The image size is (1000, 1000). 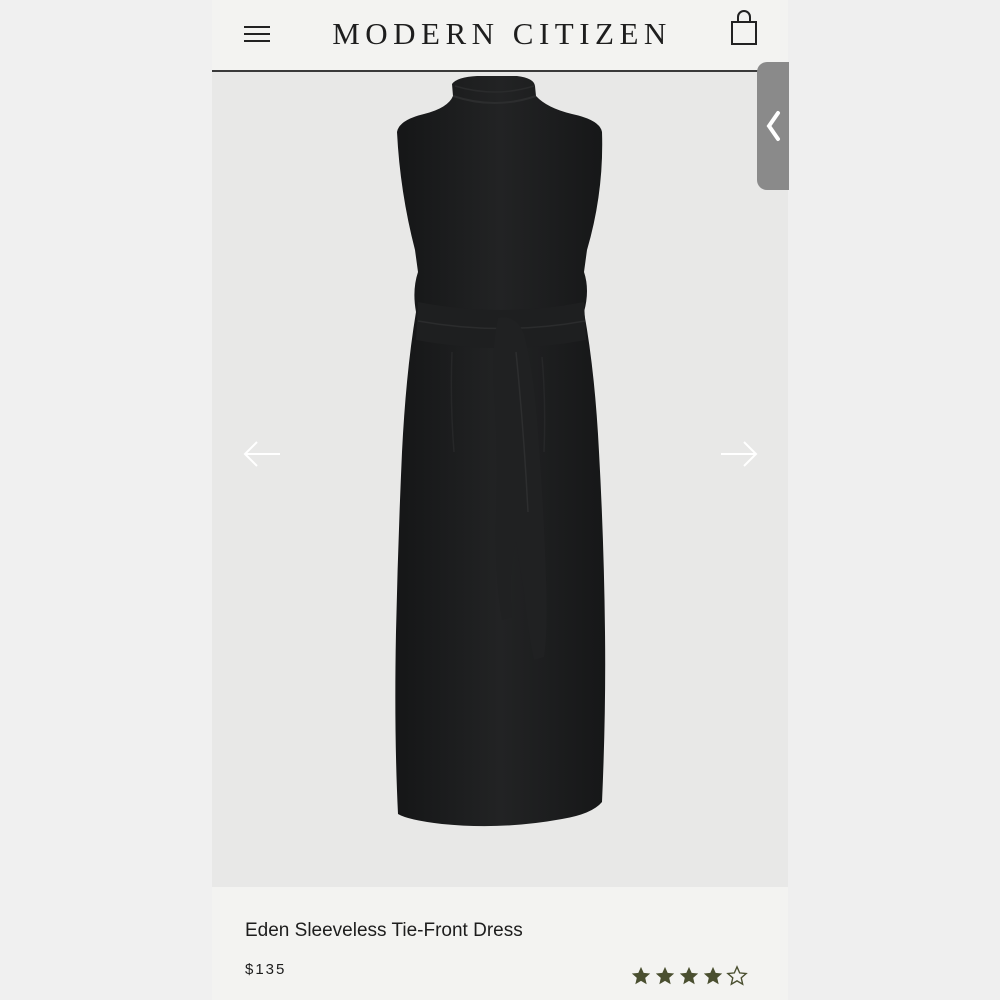 What do you see at coordinates (737, 975) in the screenshot?
I see `star-empty-icon` at bounding box center [737, 975].